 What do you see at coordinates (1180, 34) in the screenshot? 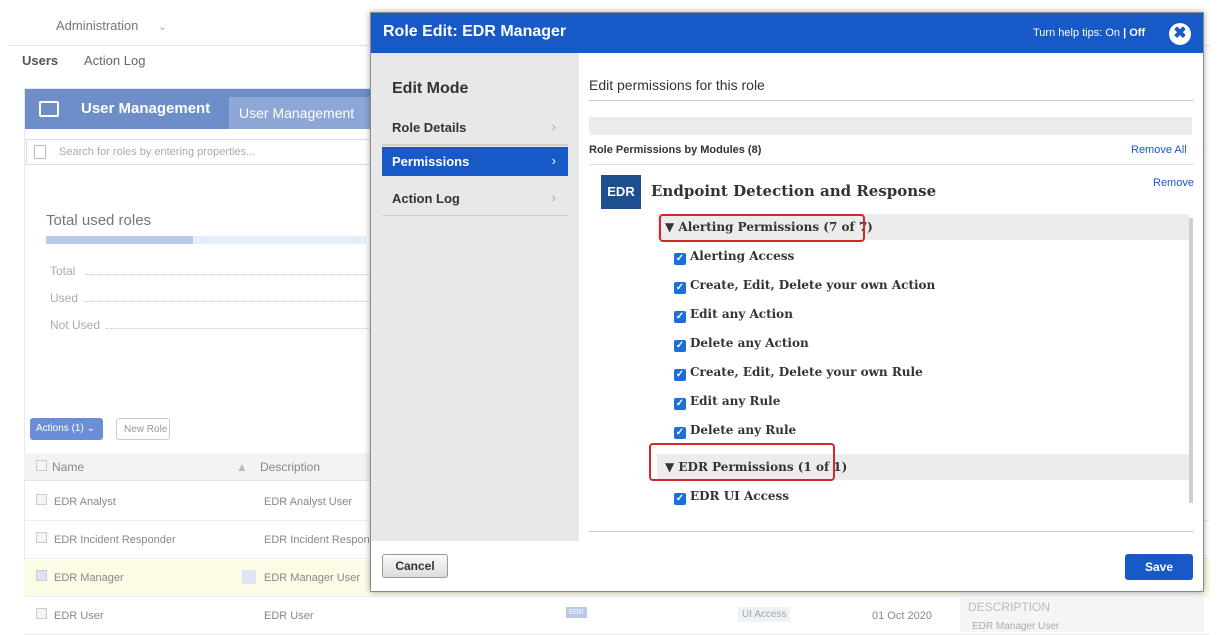
I see `close-icon: ✖` at bounding box center [1180, 34].